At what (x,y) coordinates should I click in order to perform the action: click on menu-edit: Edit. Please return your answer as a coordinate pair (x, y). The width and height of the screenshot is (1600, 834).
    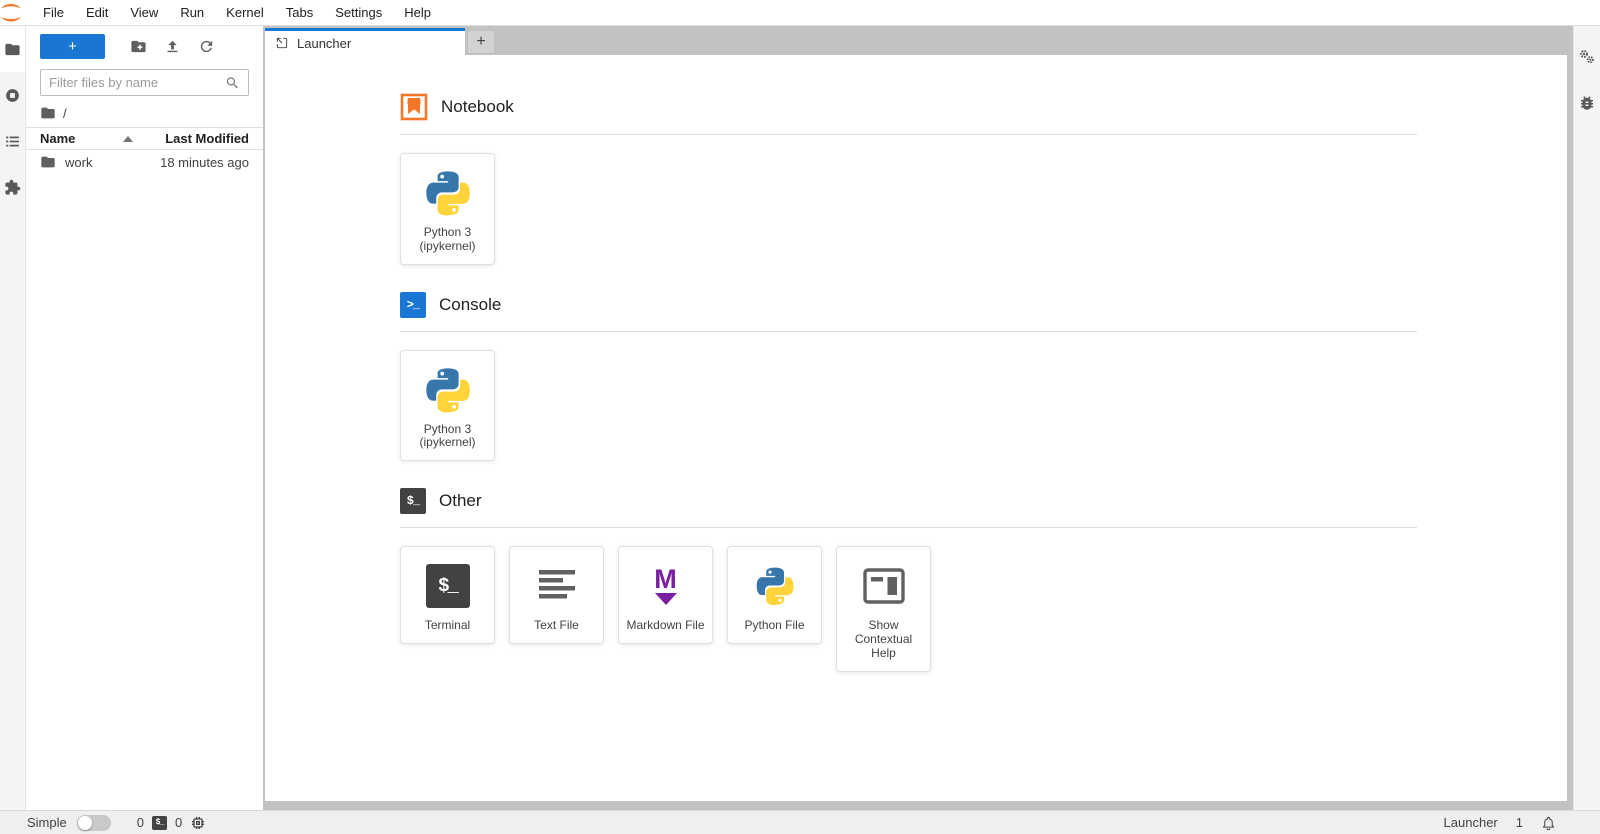
    Looking at the image, I should click on (97, 13).